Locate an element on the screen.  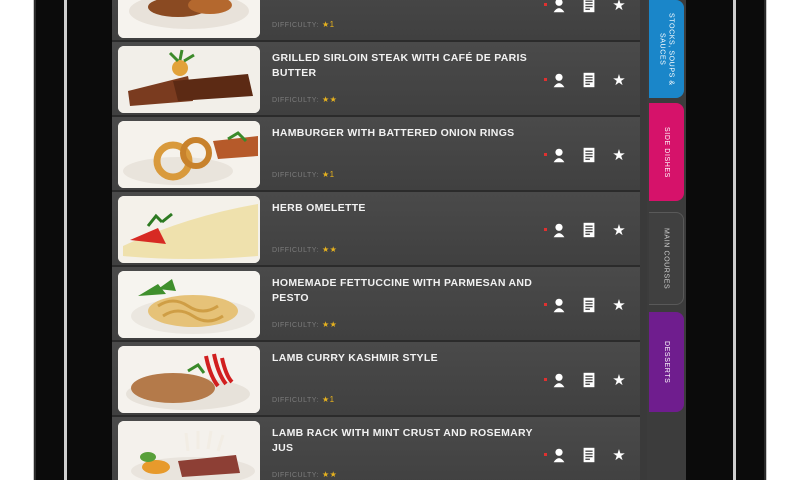
tab-label: SIDE DISHES is located at coordinates (666, 152).